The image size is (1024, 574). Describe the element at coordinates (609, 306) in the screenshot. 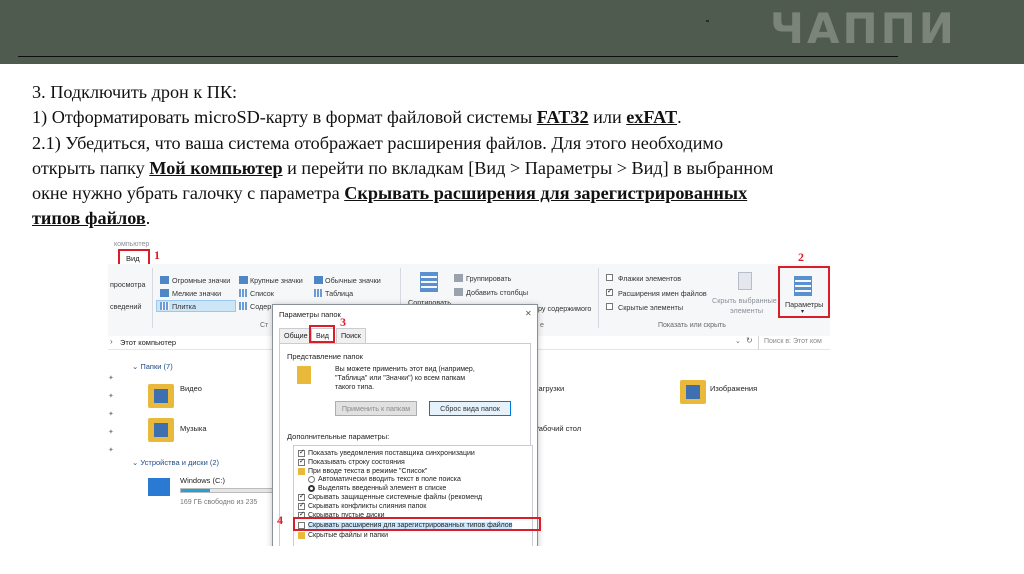

I see `hidden-items-checkbox` at that location.